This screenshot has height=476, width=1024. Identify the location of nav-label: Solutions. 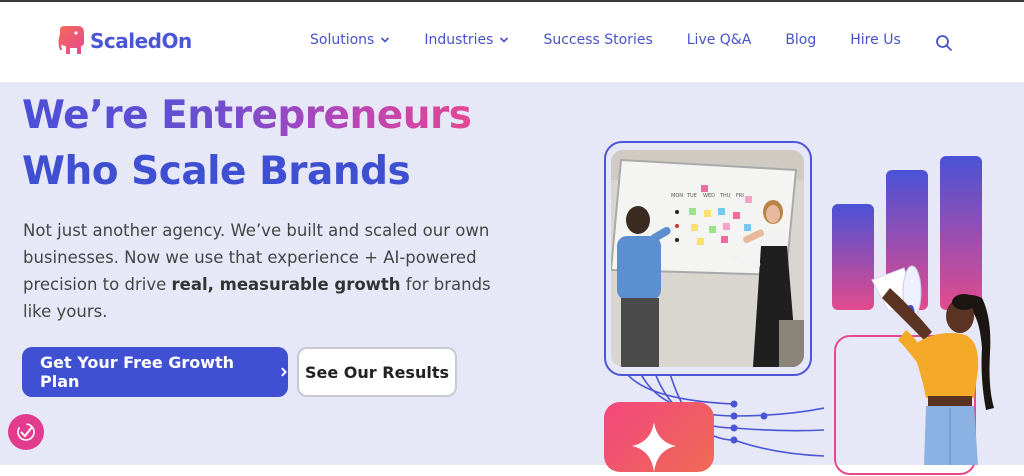
(342, 40).